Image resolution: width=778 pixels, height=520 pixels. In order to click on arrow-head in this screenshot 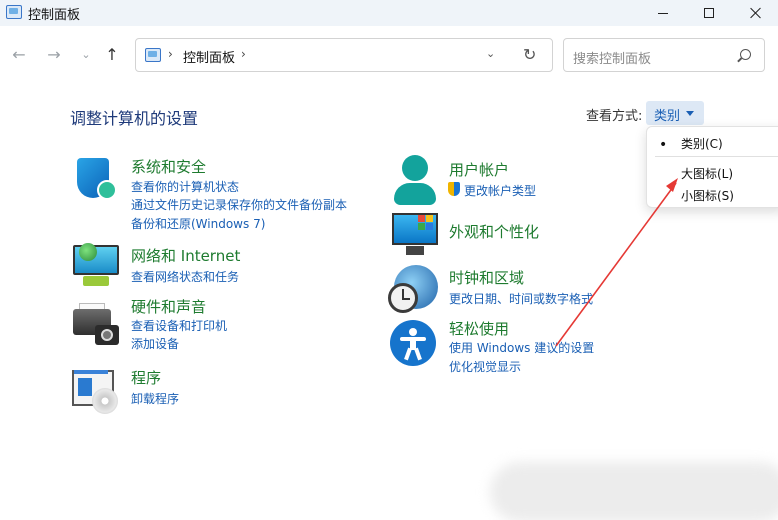, I will do `click(672, 185)`.